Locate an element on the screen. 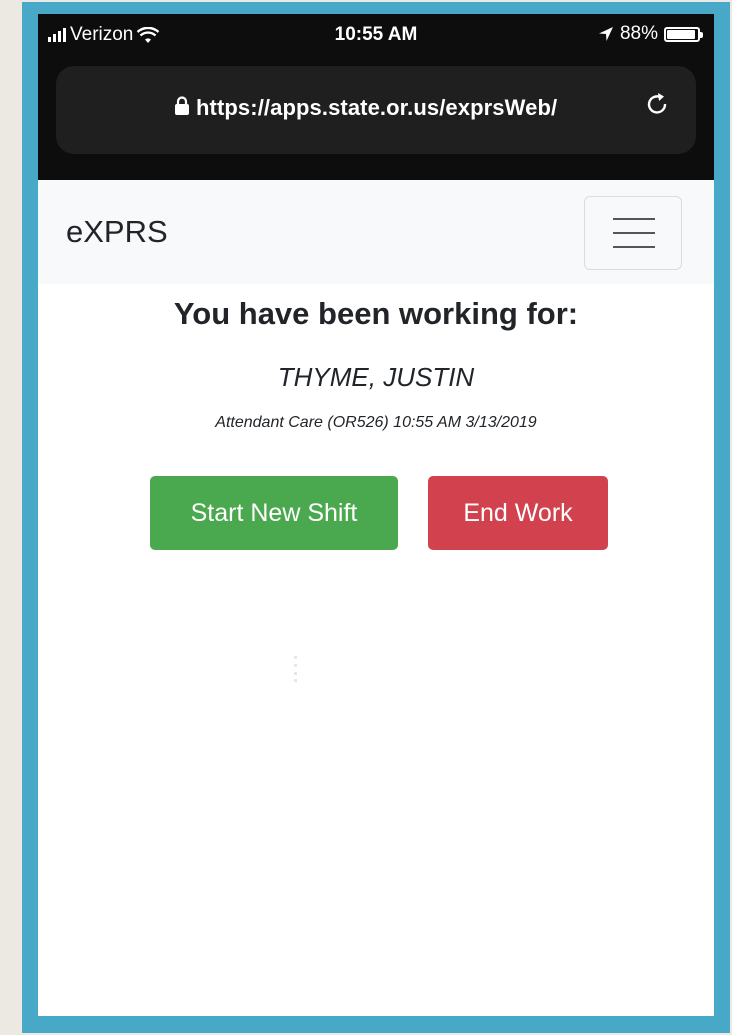 The height and width of the screenshot is (1035, 732). loading-indicator is located at coordinates (296, 669).